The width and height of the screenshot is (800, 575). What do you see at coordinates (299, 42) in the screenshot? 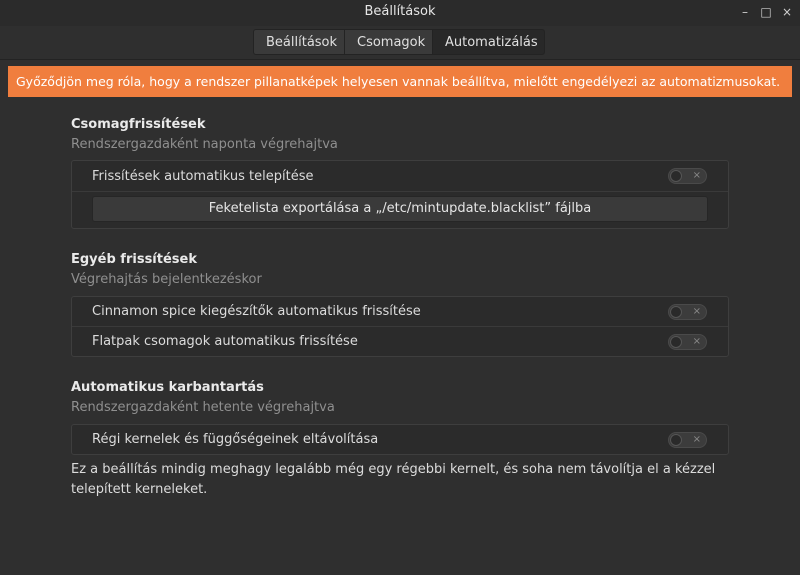
I see `tab-settings: Beállítások` at bounding box center [299, 42].